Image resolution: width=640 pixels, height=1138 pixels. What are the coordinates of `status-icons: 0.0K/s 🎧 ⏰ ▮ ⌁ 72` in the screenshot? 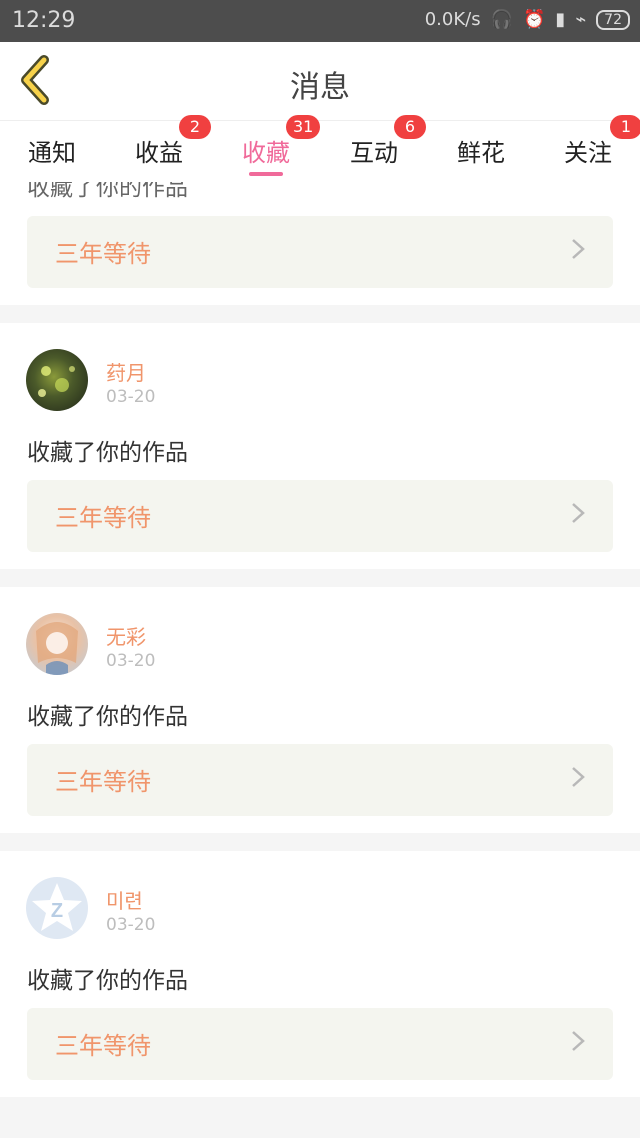 It's located at (527, 19).